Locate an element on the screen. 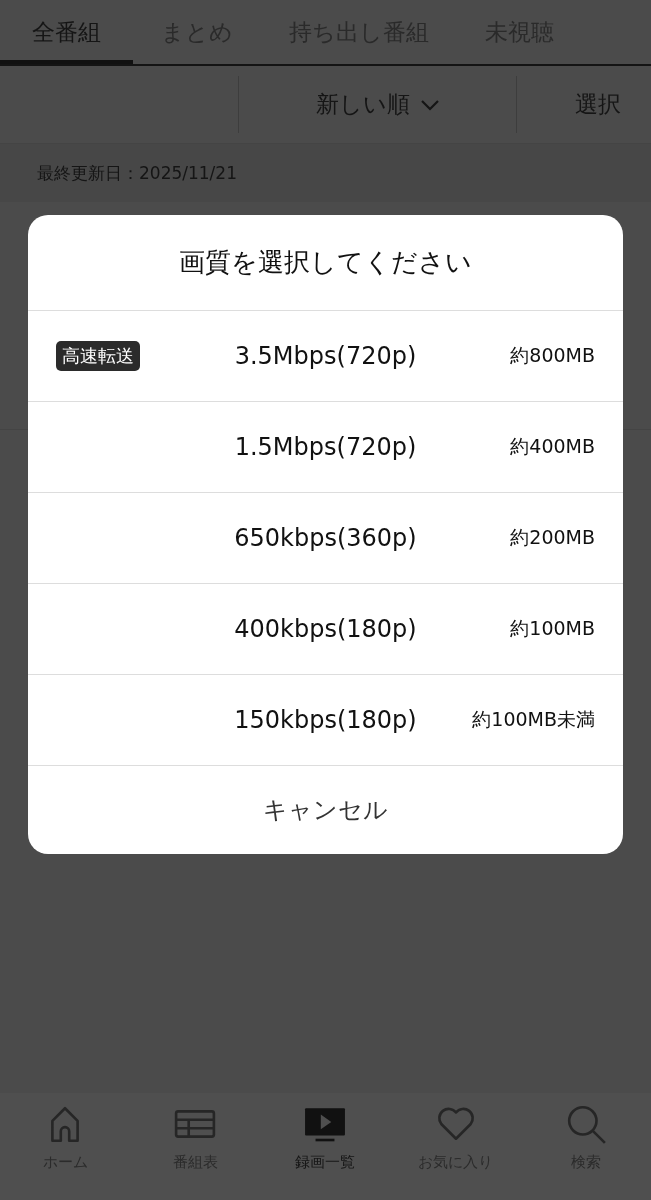  file-size-text: 約400MB is located at coordinates (552, 446).